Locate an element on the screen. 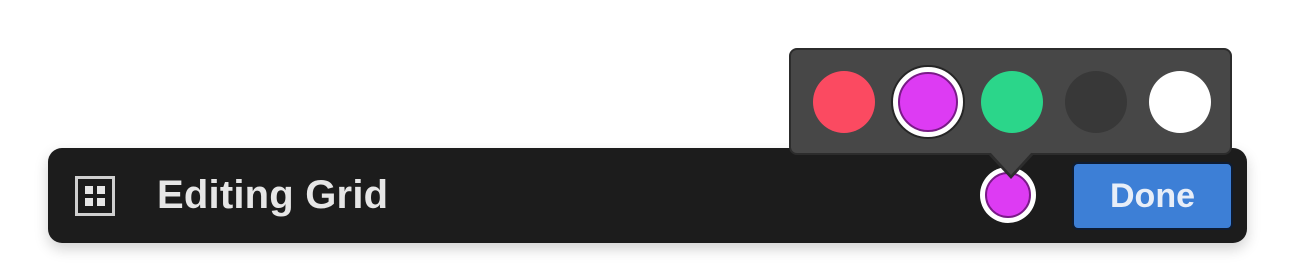 The height and width of the screenshot is (280, 1307). color-swatch-white is located at coordinates (1180, 102).